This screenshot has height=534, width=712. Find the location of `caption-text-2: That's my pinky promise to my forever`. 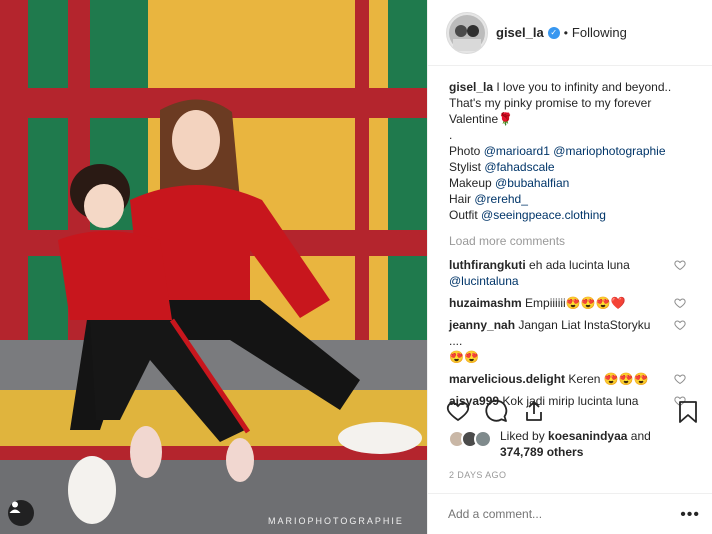

caption-text-2: That's my pinky promise to my forever is located at coordinates (550, 103).